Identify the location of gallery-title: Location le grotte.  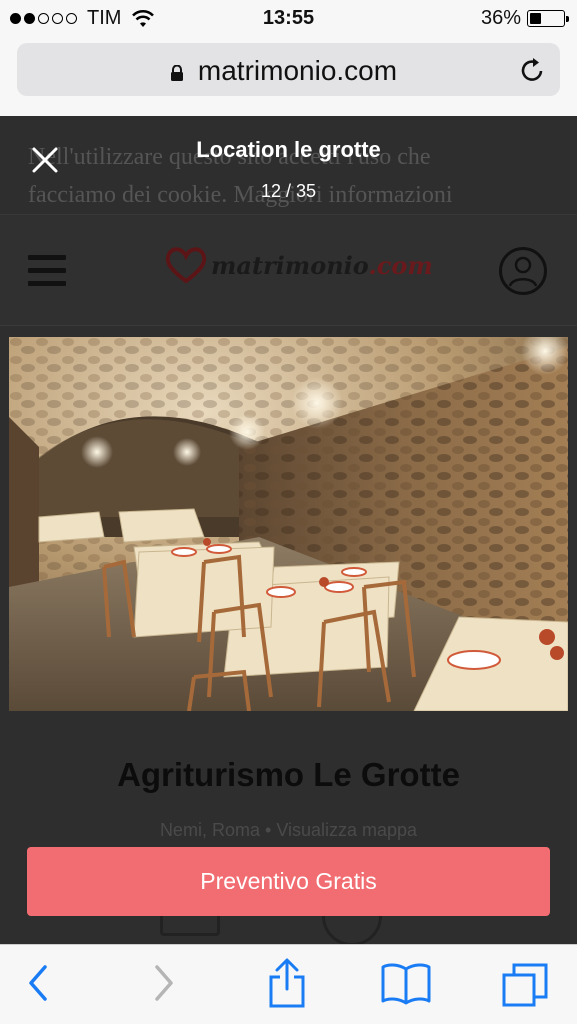
(288, 149).